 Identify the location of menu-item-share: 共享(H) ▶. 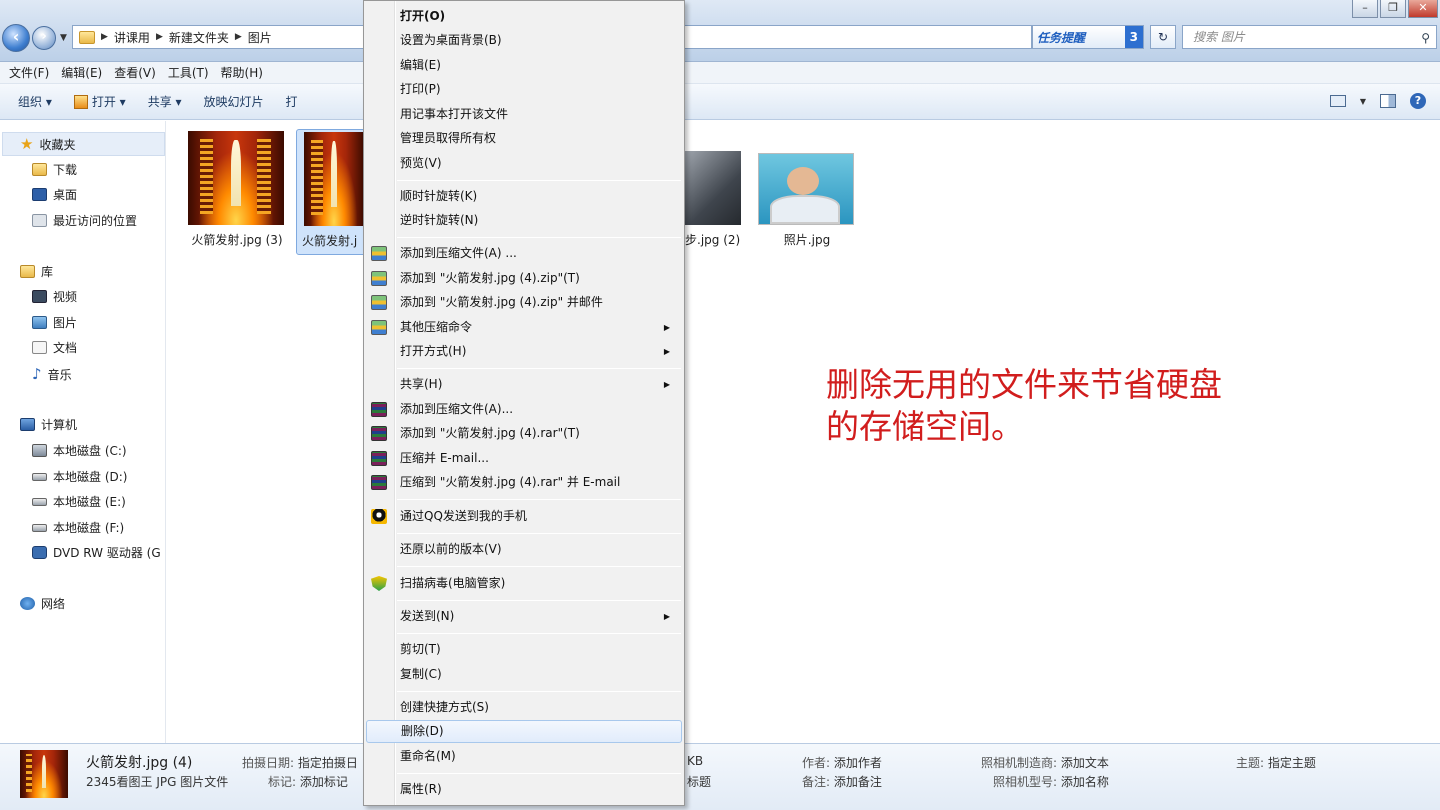
(524, 384).